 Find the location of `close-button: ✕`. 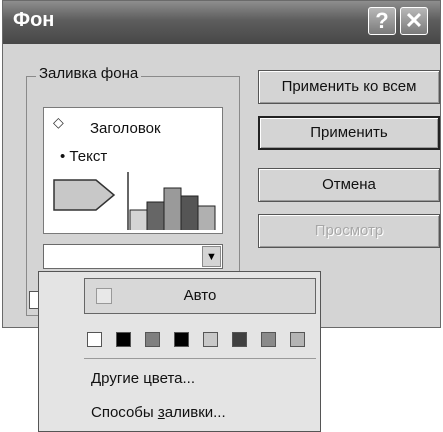

close-button: ✕ is located at coordinates (414, 21).